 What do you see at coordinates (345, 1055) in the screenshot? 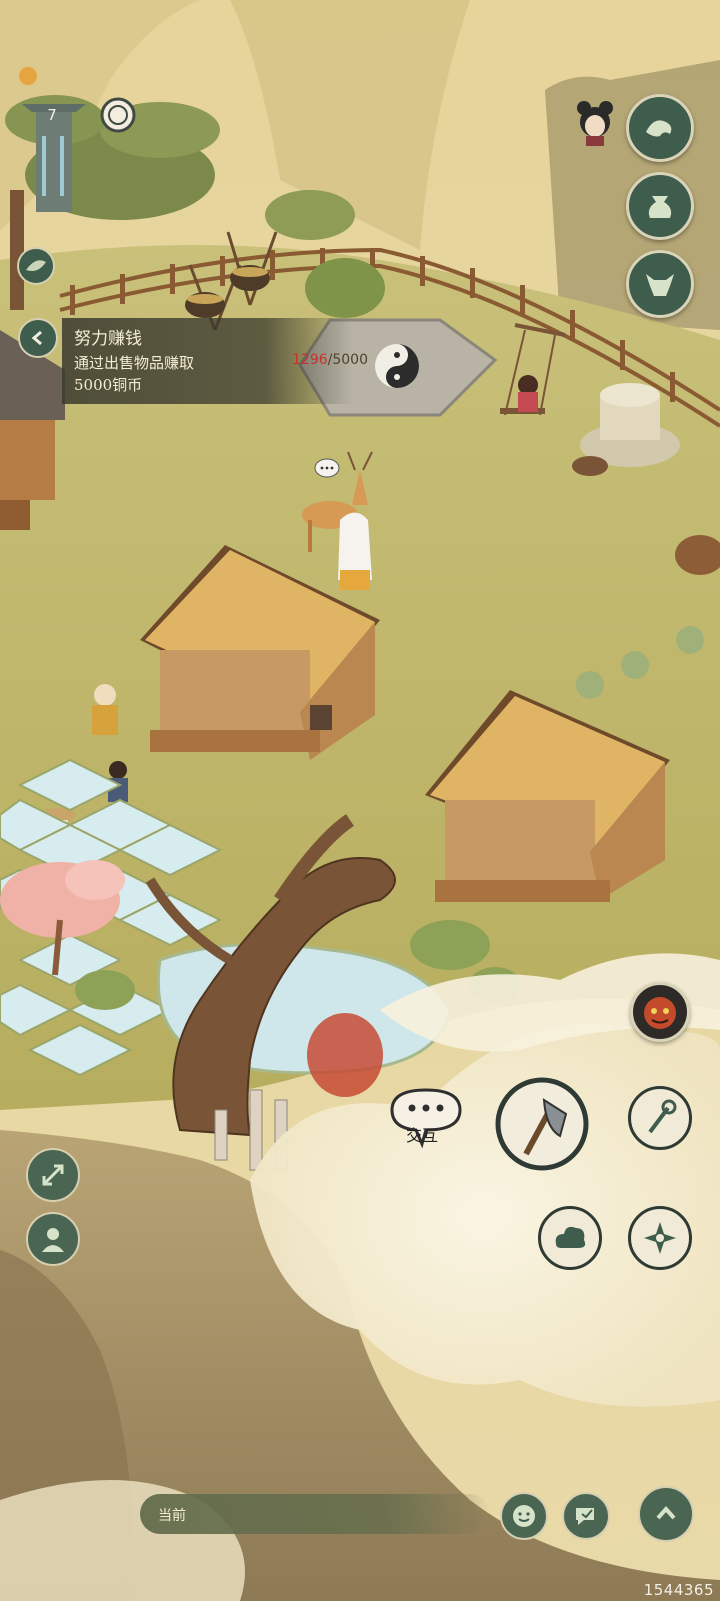
I see `red-maple` at bounding box center [345, 1055].